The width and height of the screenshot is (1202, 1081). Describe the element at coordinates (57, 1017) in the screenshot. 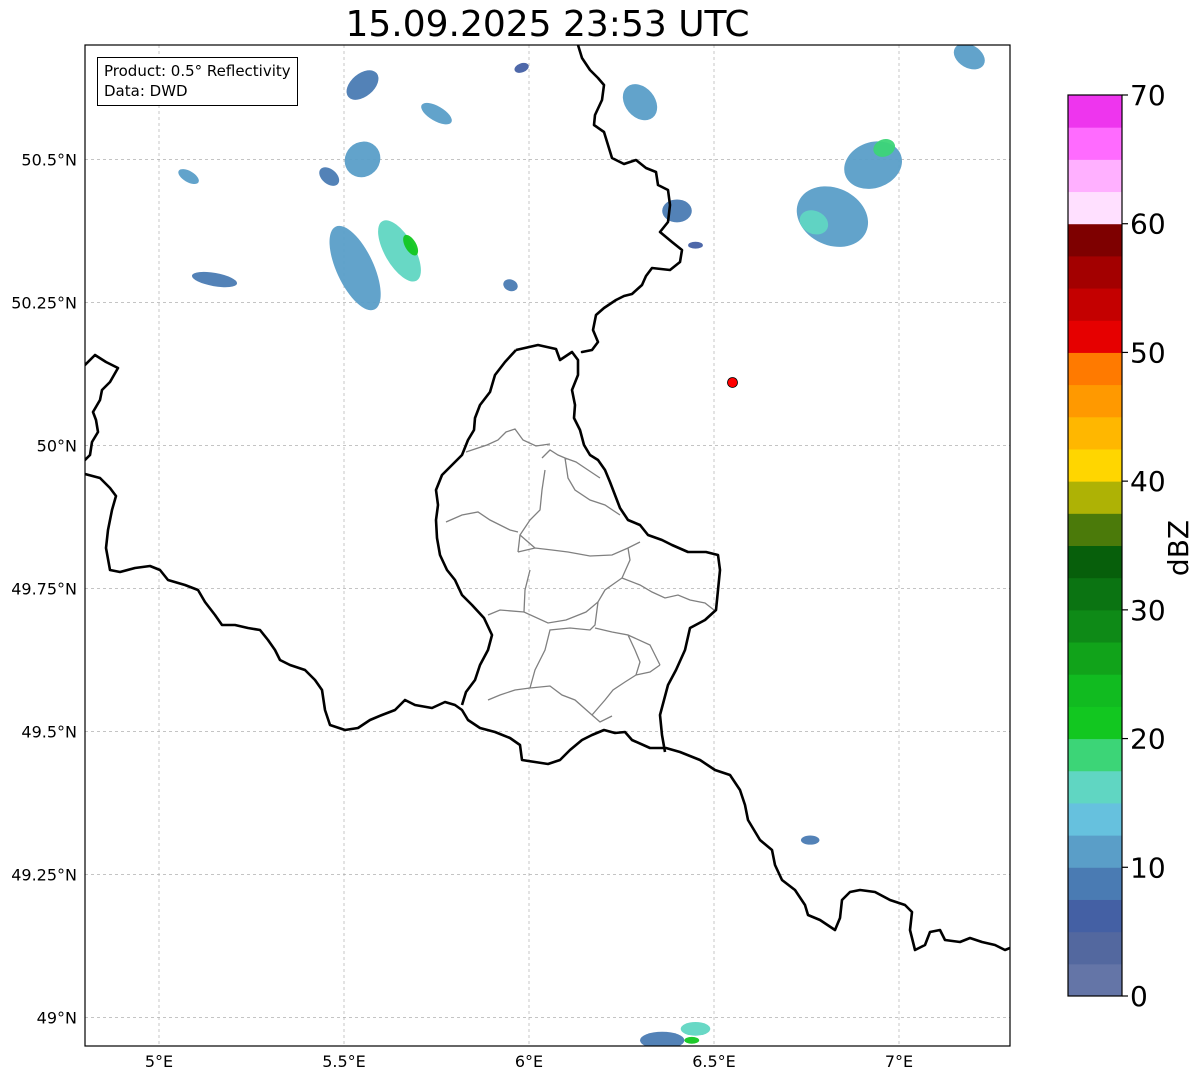

I see `lat-tick-label: 49°N` at that location.